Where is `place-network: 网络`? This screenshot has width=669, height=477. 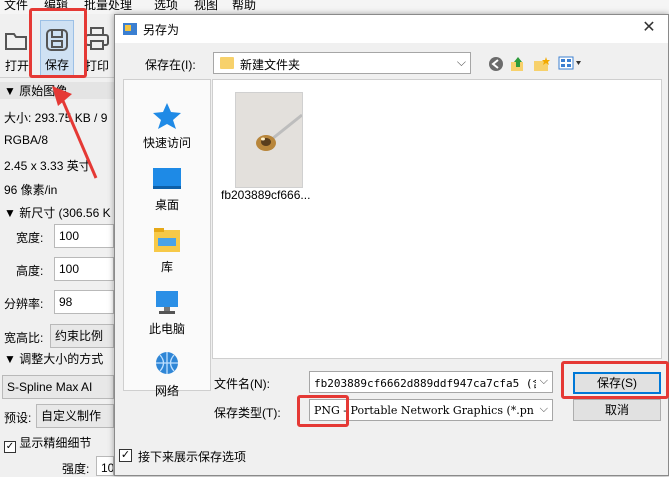 place-network: 网络 is located at coordinates (167, 373).